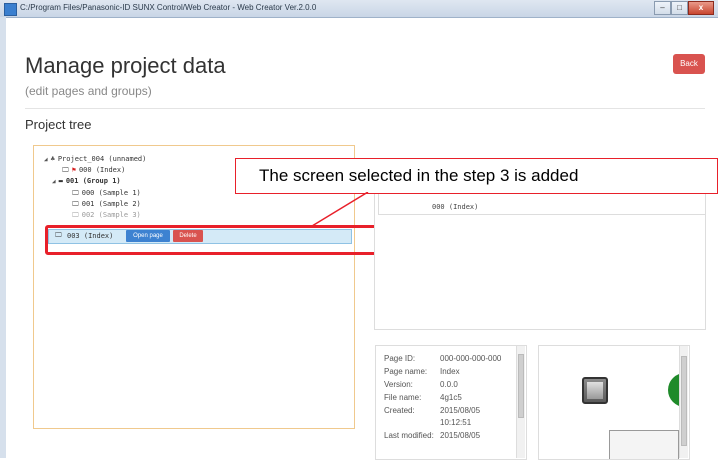 The width and height of the screenshot is (718, 460). I want to click on tree-item-project: ◢ ♣ Project_004 (unnamed), so click(95, 159).